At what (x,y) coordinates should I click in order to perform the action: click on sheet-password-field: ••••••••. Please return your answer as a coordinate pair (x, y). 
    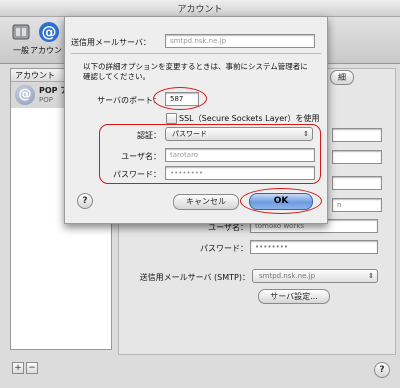
    Looking at the image, I should click on (240, 173).